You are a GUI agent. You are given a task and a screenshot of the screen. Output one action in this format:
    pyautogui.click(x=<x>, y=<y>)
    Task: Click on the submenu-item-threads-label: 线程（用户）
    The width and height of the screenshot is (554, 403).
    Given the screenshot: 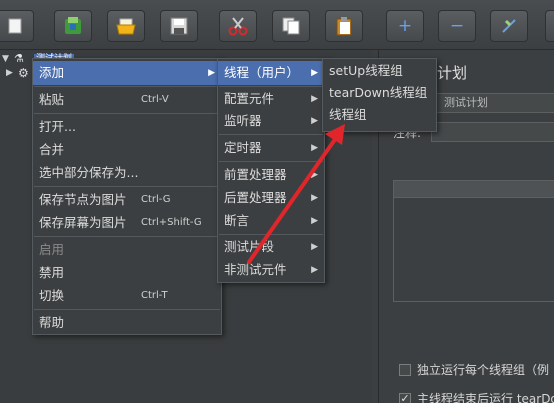 What is the action you would take?
    pyautogui.click(x=262, y=72)
    